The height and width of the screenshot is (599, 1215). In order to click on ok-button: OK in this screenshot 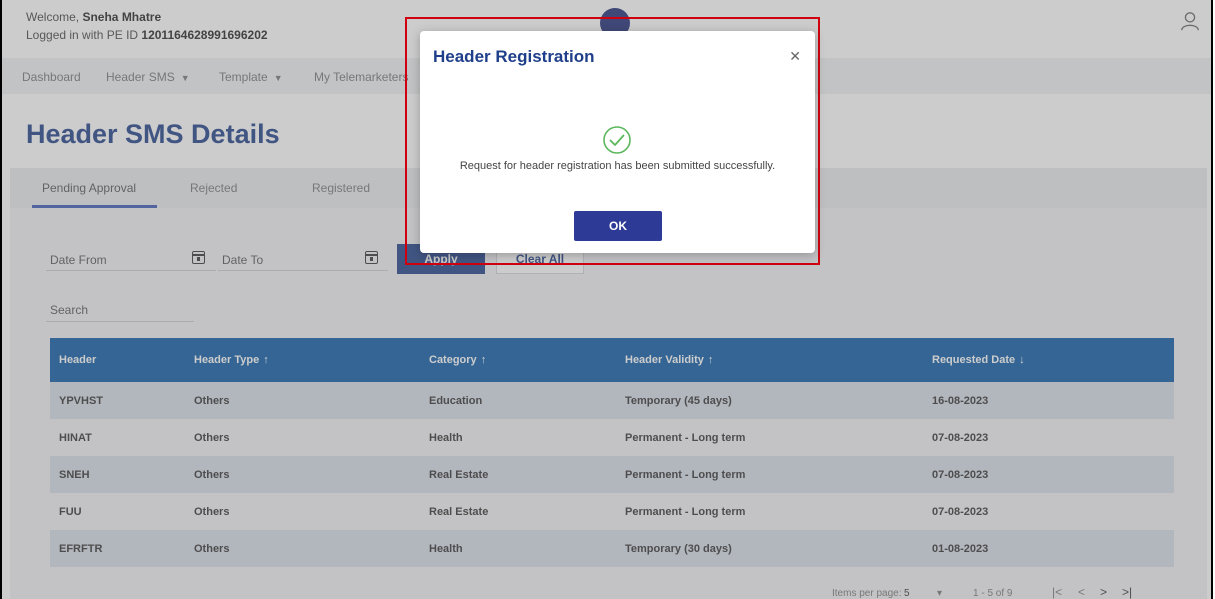, I will do `click(618, 226)`.